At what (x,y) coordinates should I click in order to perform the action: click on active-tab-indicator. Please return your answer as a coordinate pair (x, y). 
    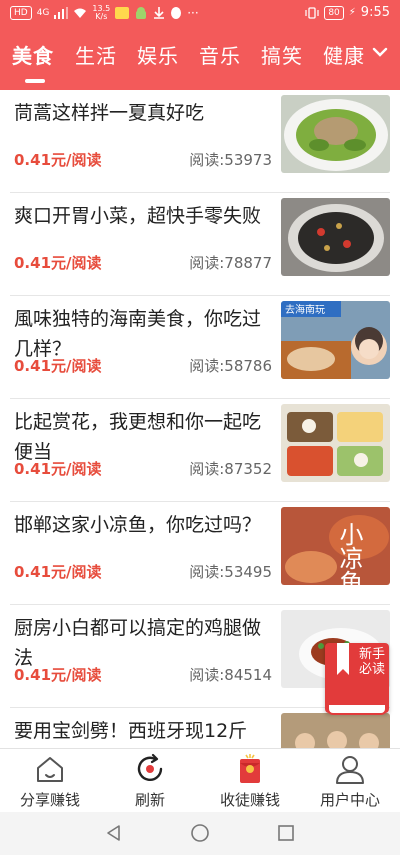
    Looking at the image, I should click on (35, 81).